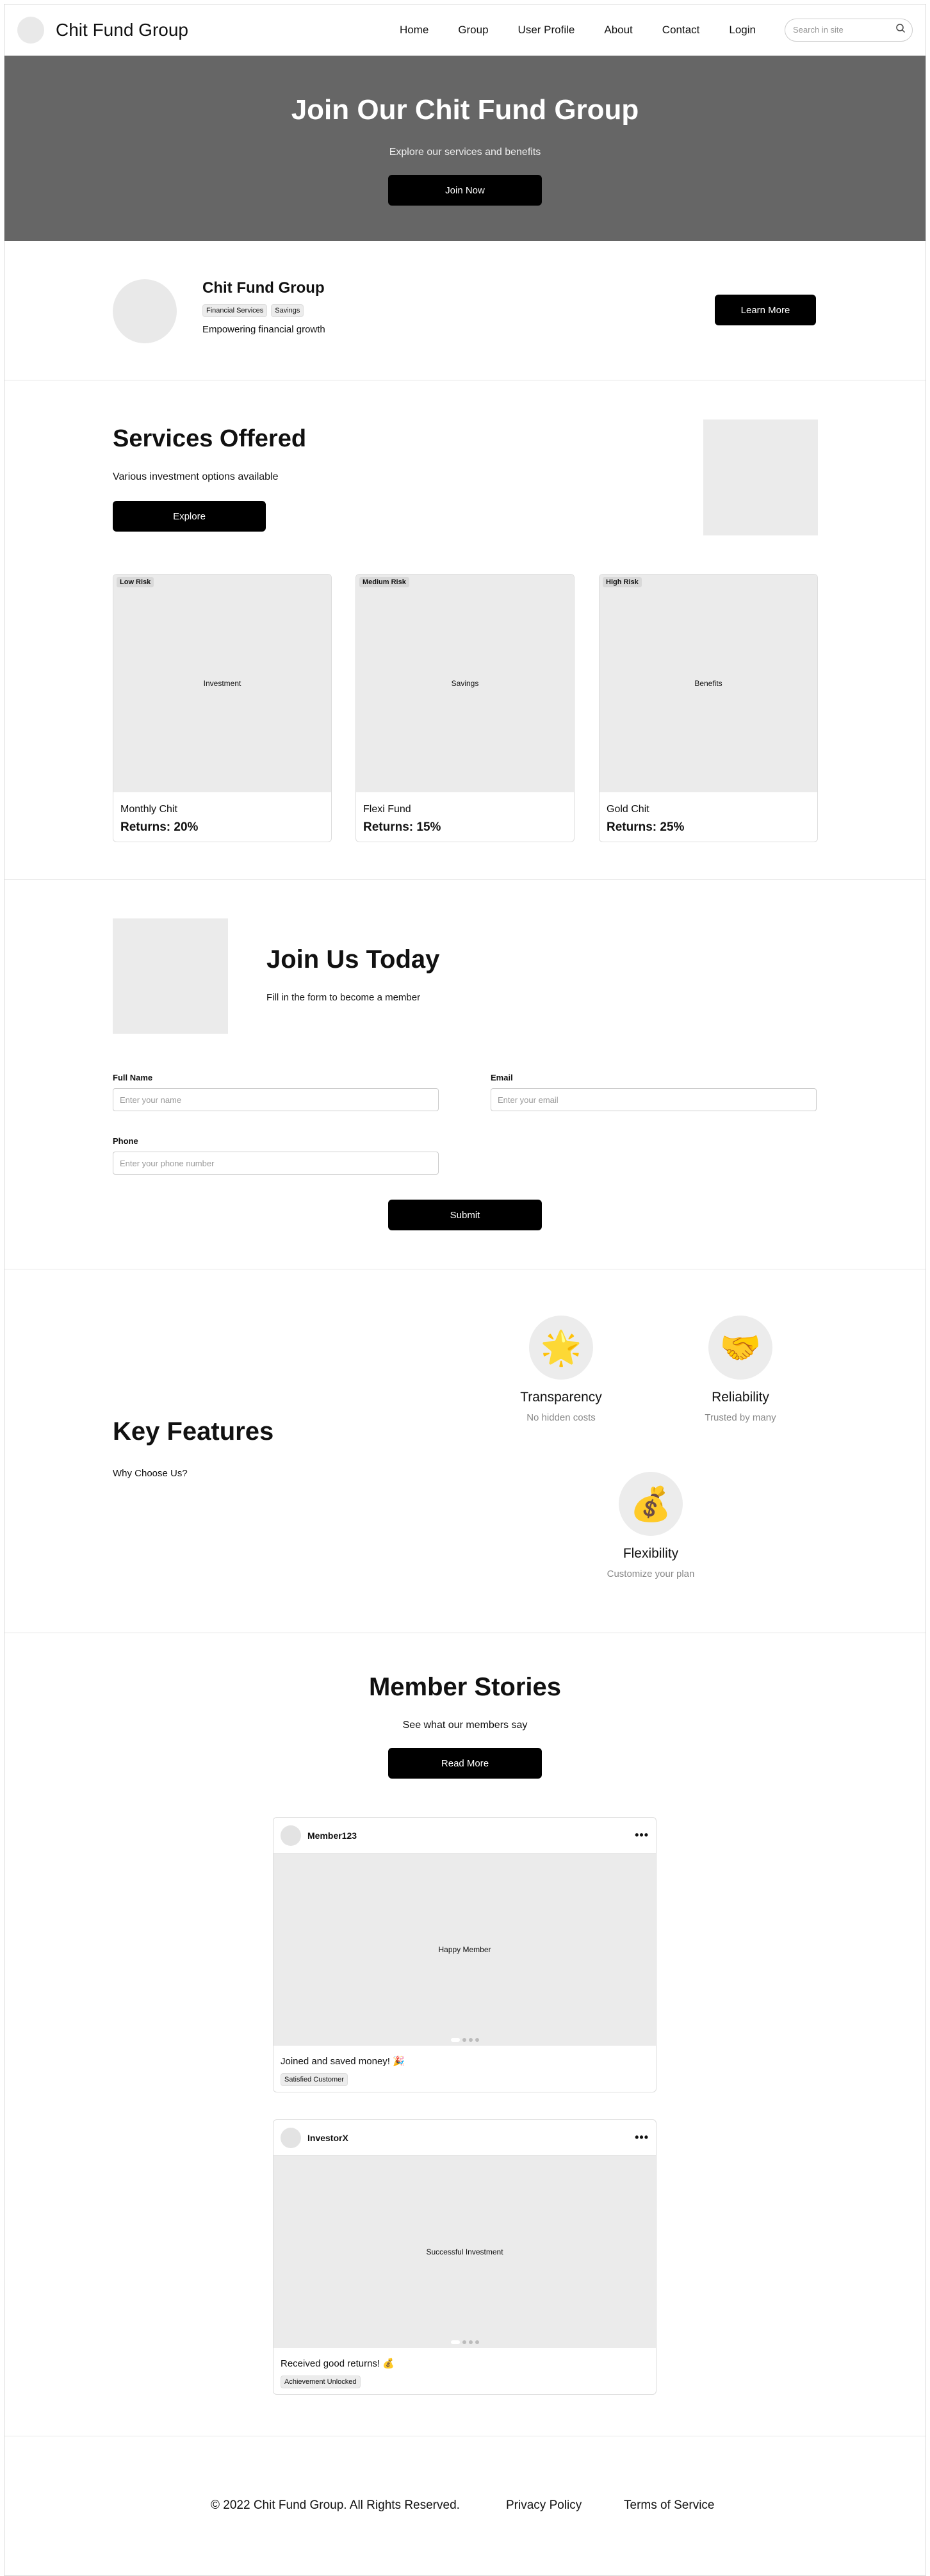  What do you see at coordinates (654, 1099) in the screenshot?
I see `email-input` at bounding box center [654, 1099].